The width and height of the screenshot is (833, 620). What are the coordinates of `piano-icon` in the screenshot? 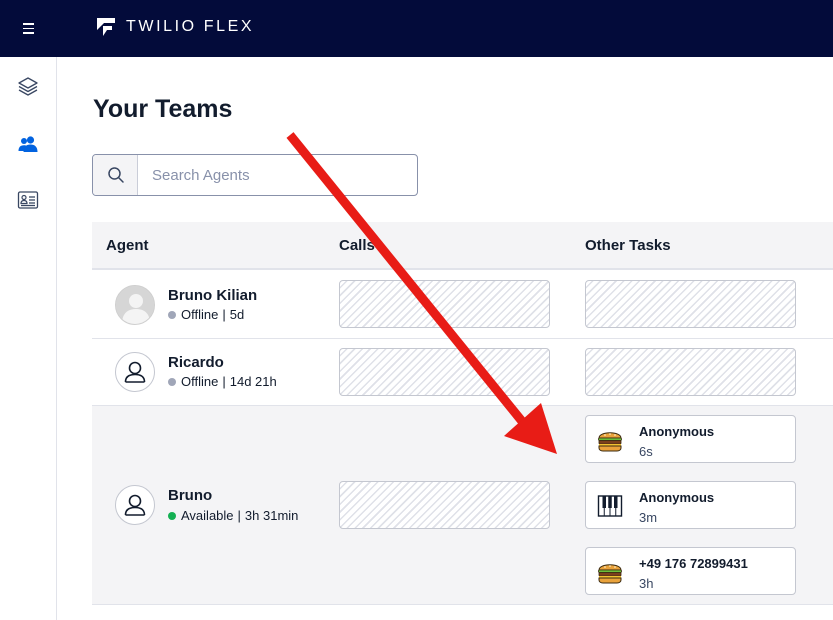 It's located at (610, 506).